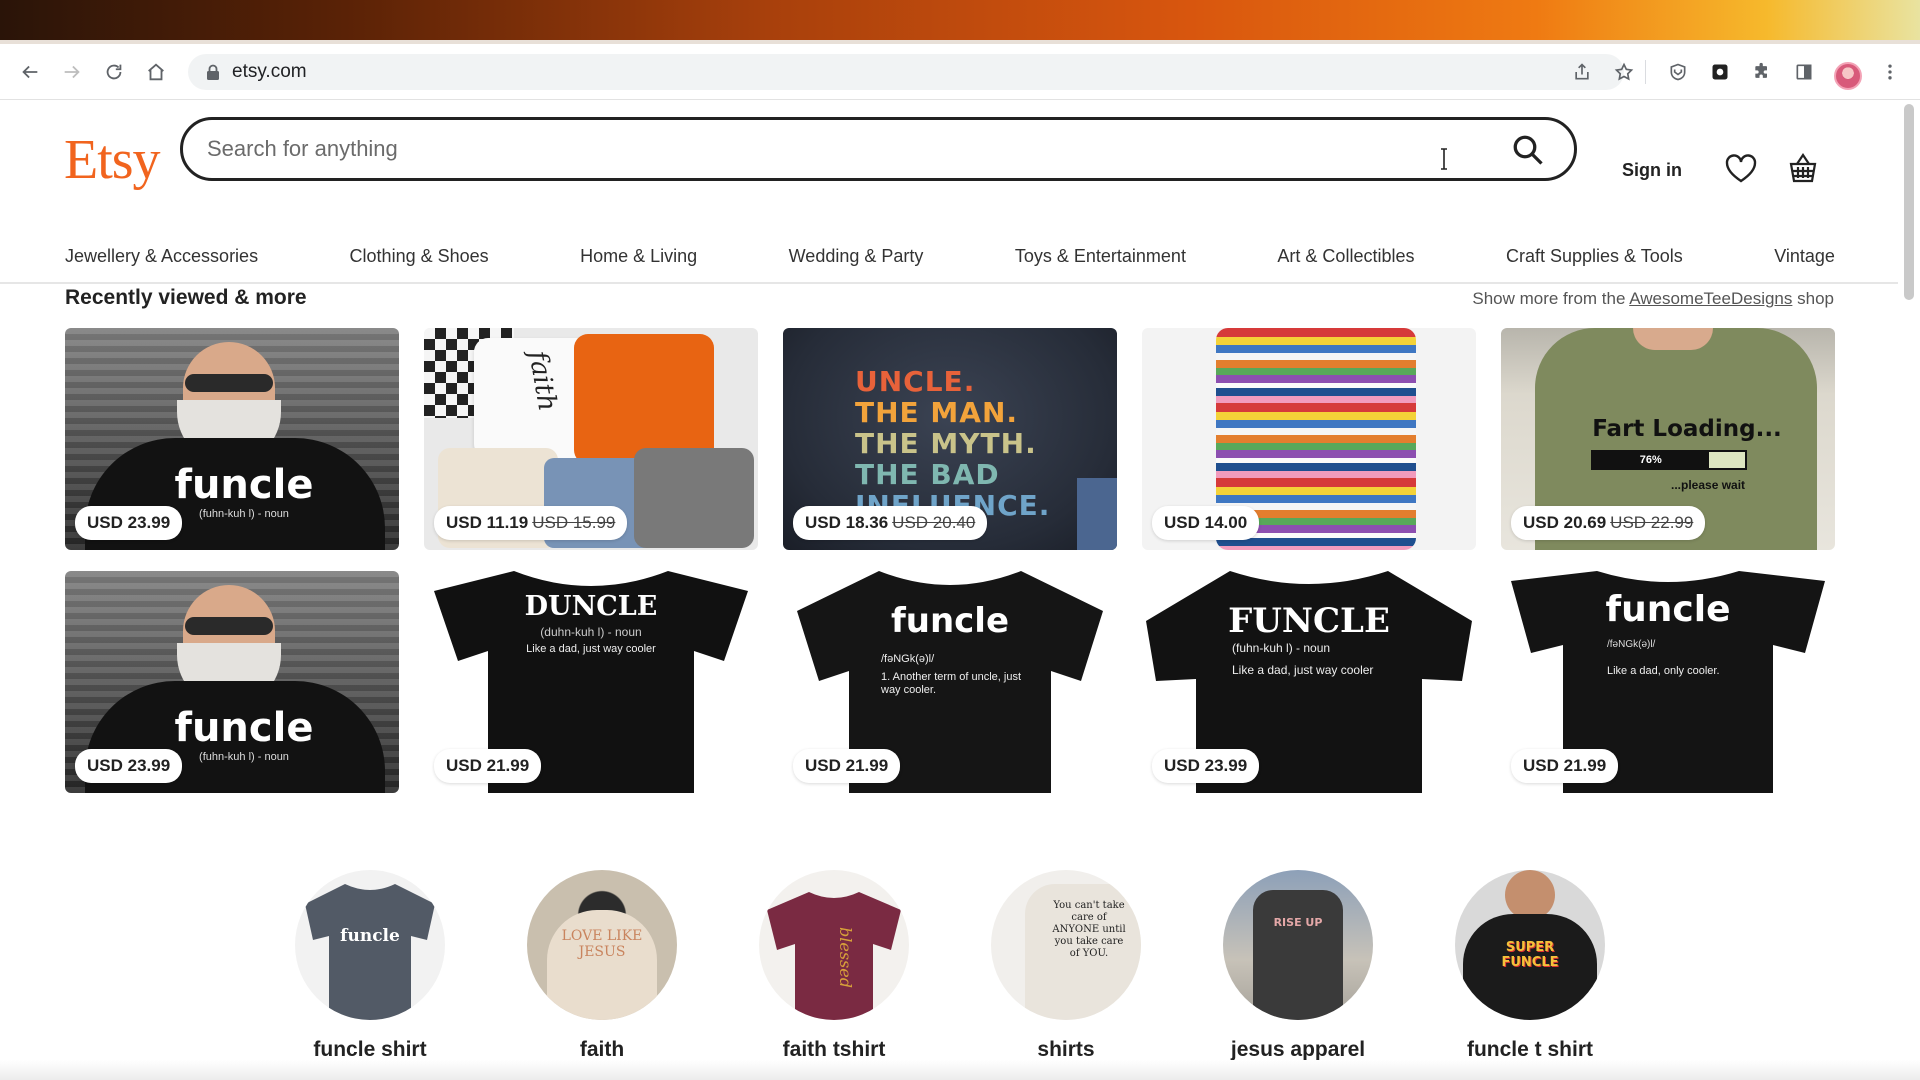  Describe the element at coordinates (186, 297) in the screenshot. I see `recently-viewed-title: Recently viewed & more` at that location.